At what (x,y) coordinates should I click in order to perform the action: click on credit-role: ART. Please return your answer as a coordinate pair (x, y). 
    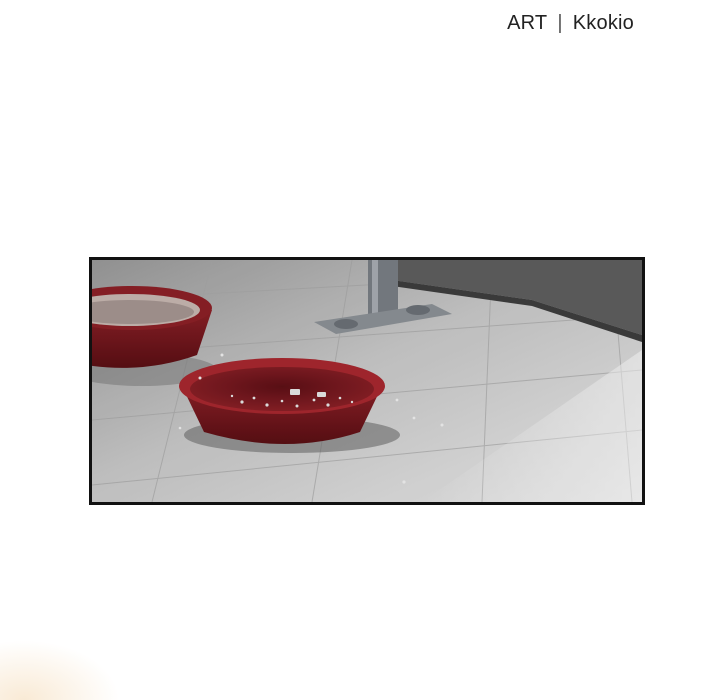
    Looking at the image, I should click on (527, 23).